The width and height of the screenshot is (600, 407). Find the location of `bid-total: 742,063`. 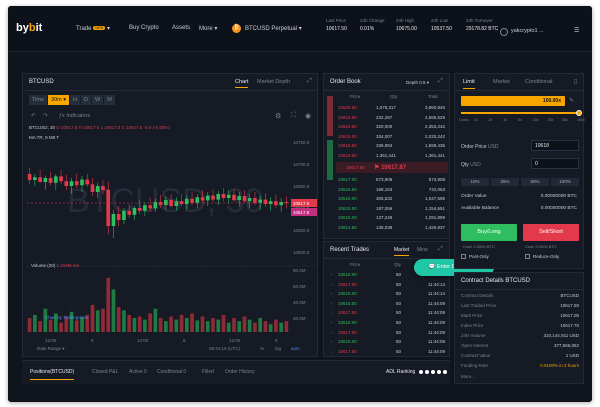

bid-total: 742,063 is located at coordinates (436, 189).